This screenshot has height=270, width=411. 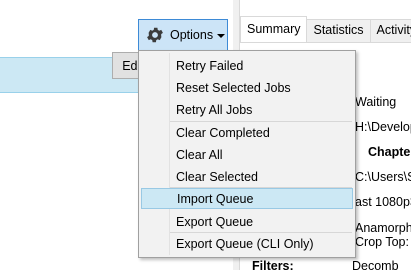 I want to click on menu-item-export-queue: Export Queue, so click(x=247, y=221).